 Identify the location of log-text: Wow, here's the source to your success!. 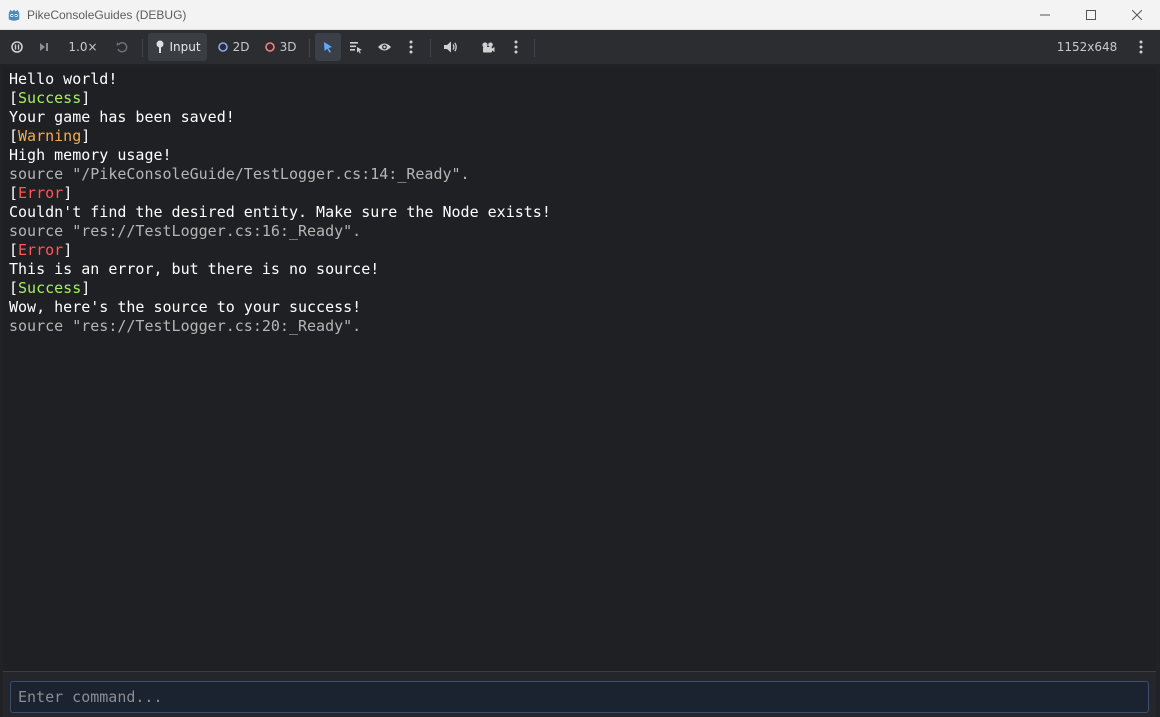
(185, 307).